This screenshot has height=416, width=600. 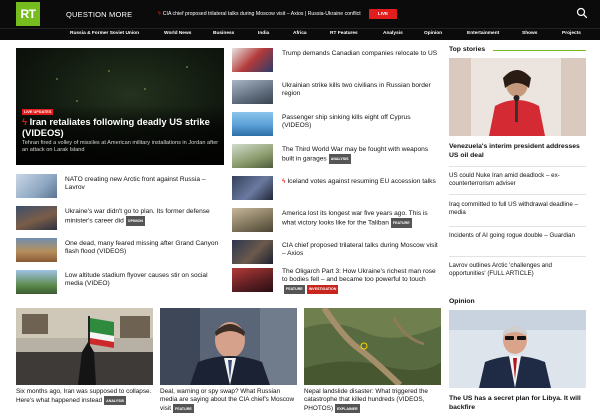 I want to click on terrain-photo, so click(x=372, y=346).